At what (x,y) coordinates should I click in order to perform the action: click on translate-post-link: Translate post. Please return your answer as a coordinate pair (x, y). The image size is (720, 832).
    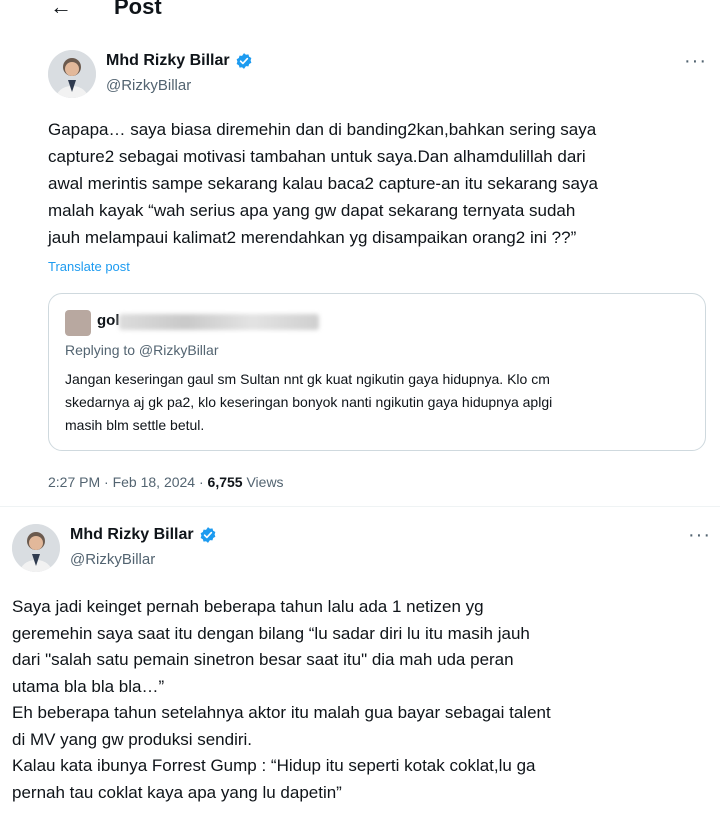
    Looking at the image, I should click on (89, 266).